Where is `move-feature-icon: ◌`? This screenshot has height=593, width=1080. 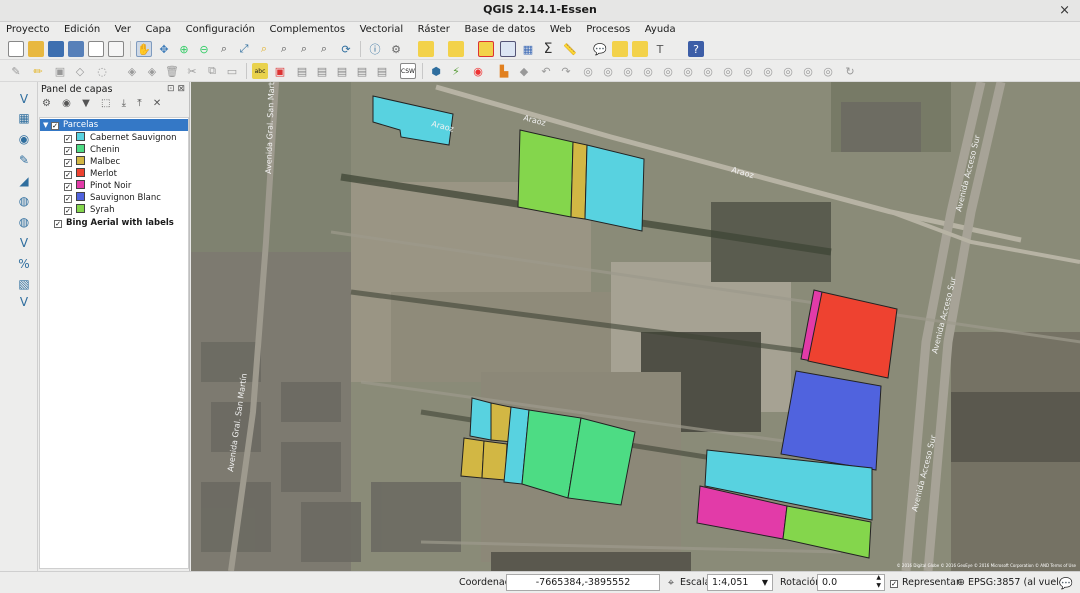 move-feature-icon: ◌ is located at coordinates (102, 71).